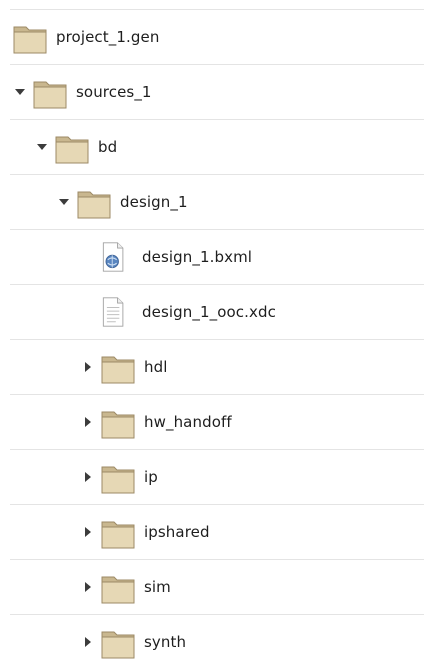 Image resolution: width=424 pixels, height=659 pixels. I want to click on tree-item-label: sim, so click(157, 587).